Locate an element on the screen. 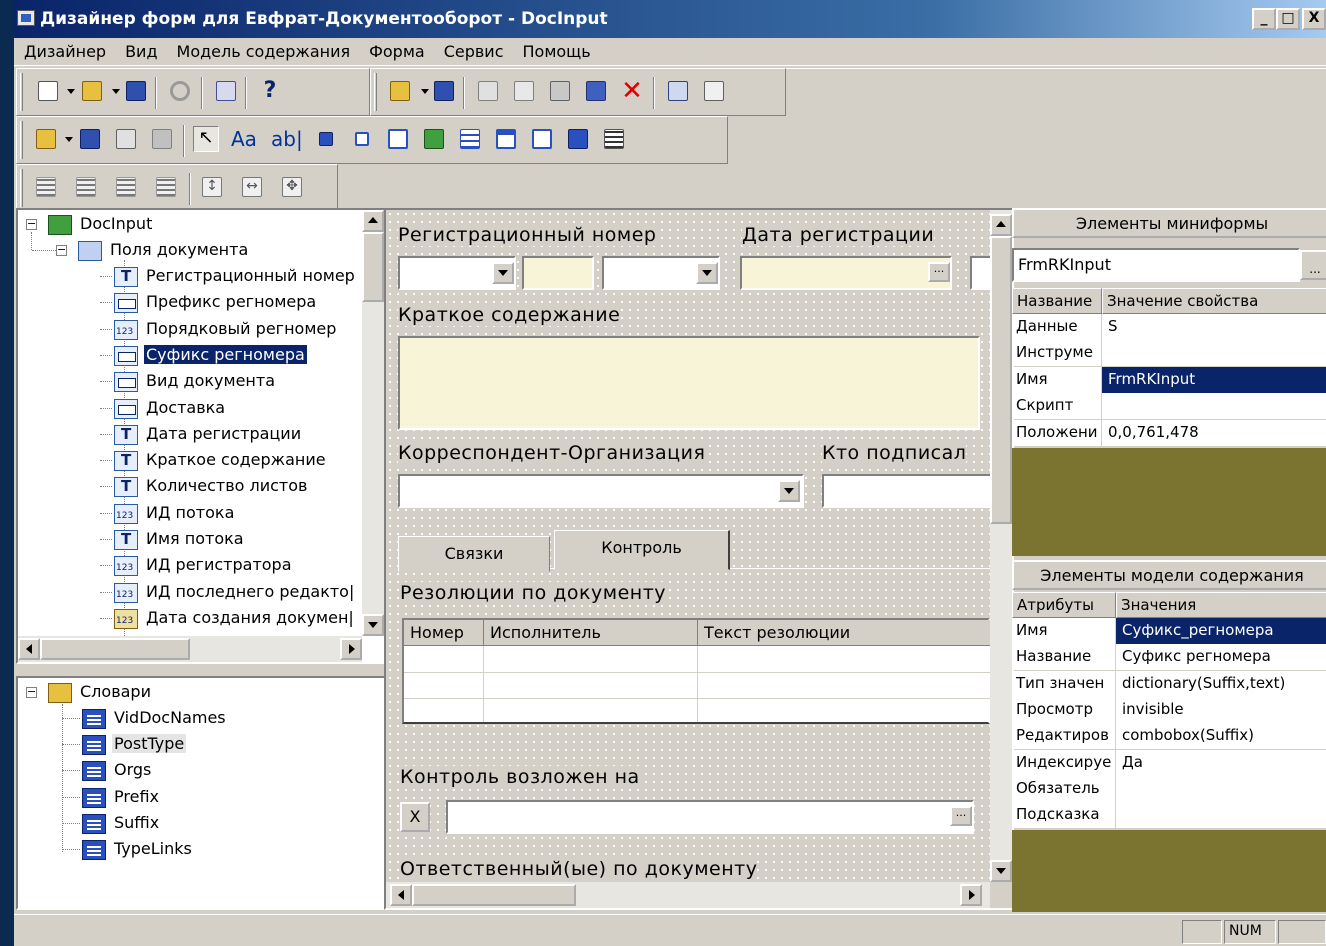 The width and height of the screenshot is (1326, 946). col-attributes-header: Атрибуты is located at coordinates (1064, 605).